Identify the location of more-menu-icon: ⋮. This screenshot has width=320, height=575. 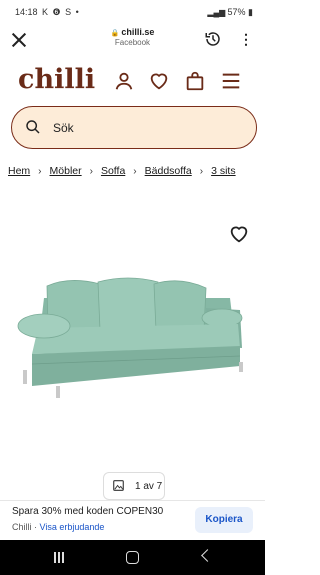
(246, 39).